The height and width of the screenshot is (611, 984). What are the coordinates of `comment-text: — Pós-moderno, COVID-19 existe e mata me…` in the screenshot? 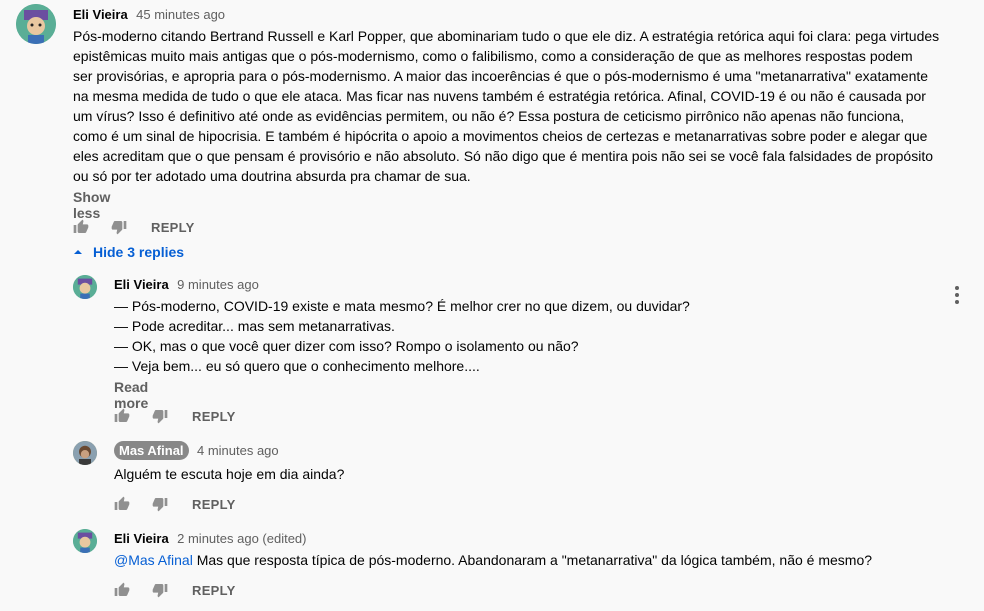 It's located at (524, 336).